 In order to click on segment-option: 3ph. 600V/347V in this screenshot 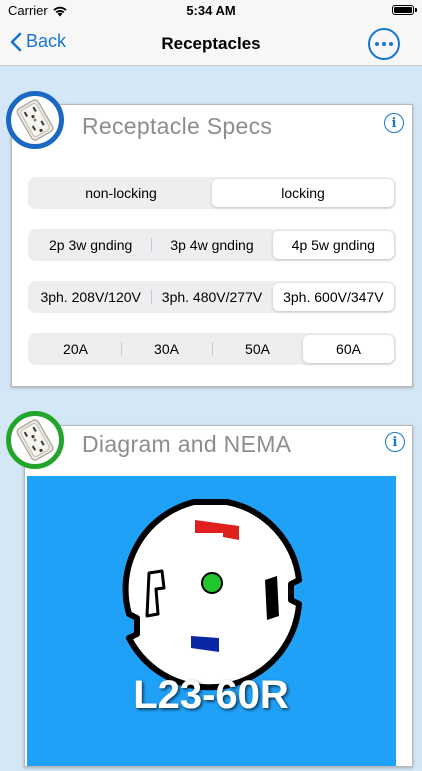, I will do `click(333, 297)`.